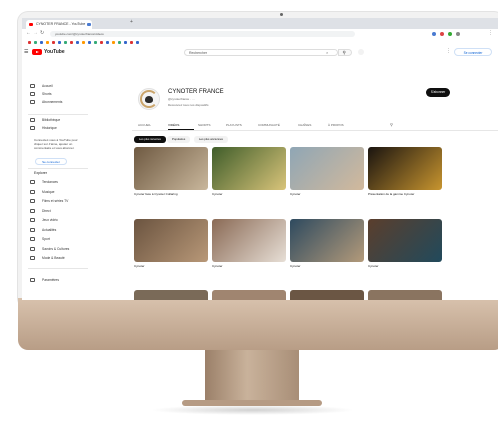 The height and width of the screenshot is (431, 498). I want to click on tab-3: PLAYLISTS, so click(234, 125).